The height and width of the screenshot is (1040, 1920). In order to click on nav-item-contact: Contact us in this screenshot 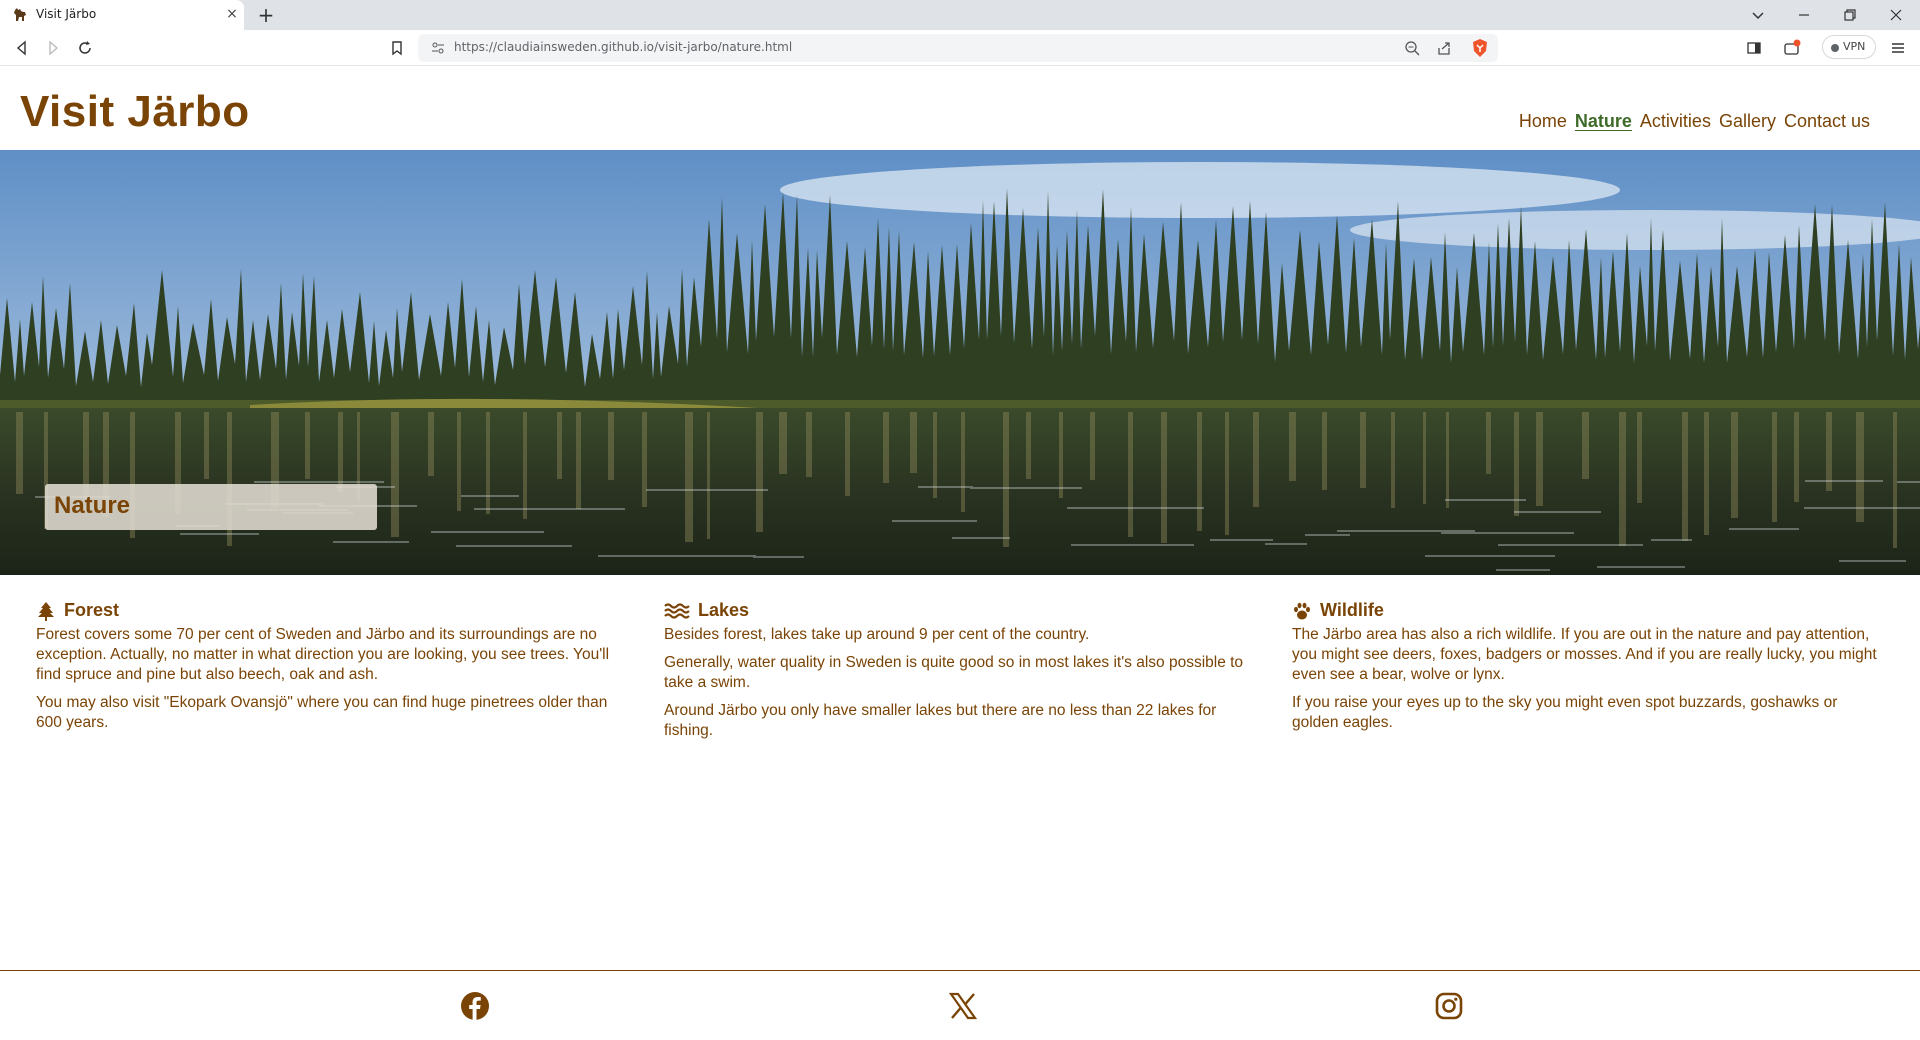, I will do `click(1827, 121)`.